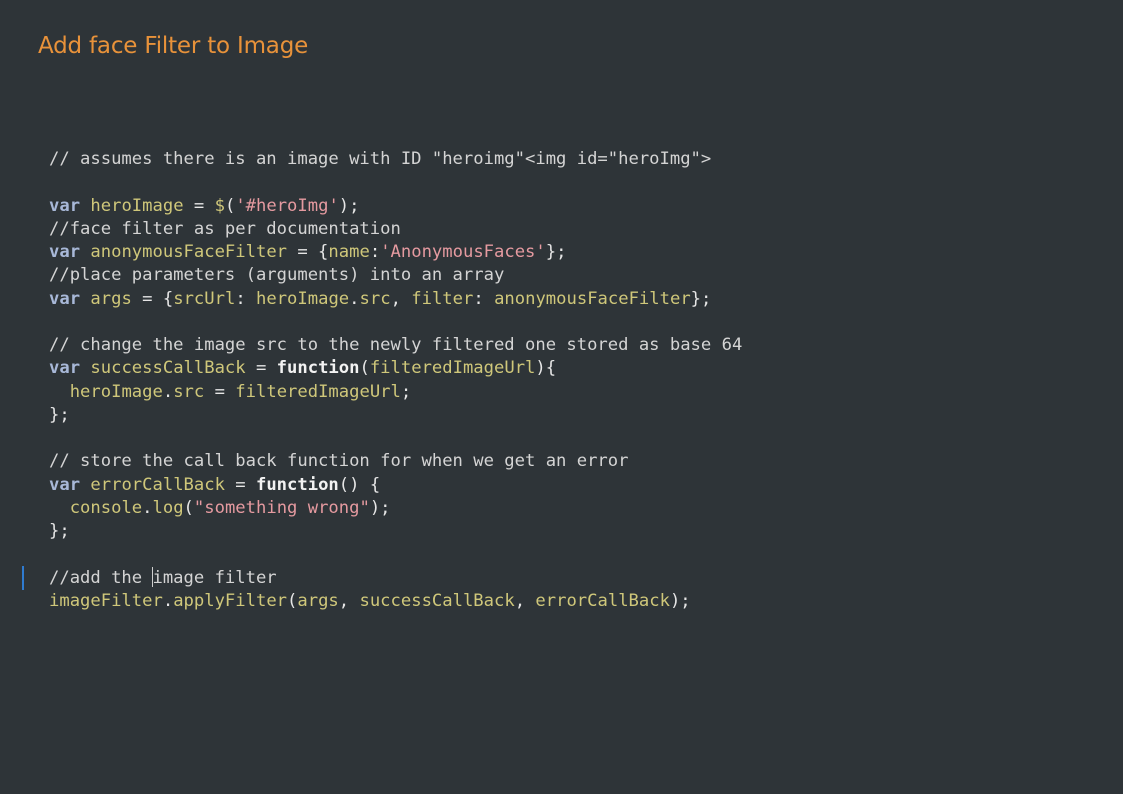 This screenshot has height=794, width=1123. What do you see at coordinates (173, 46) in the screenshot?
I see `page-title: Add face Filter to Image` at bounding box center [173, 46].